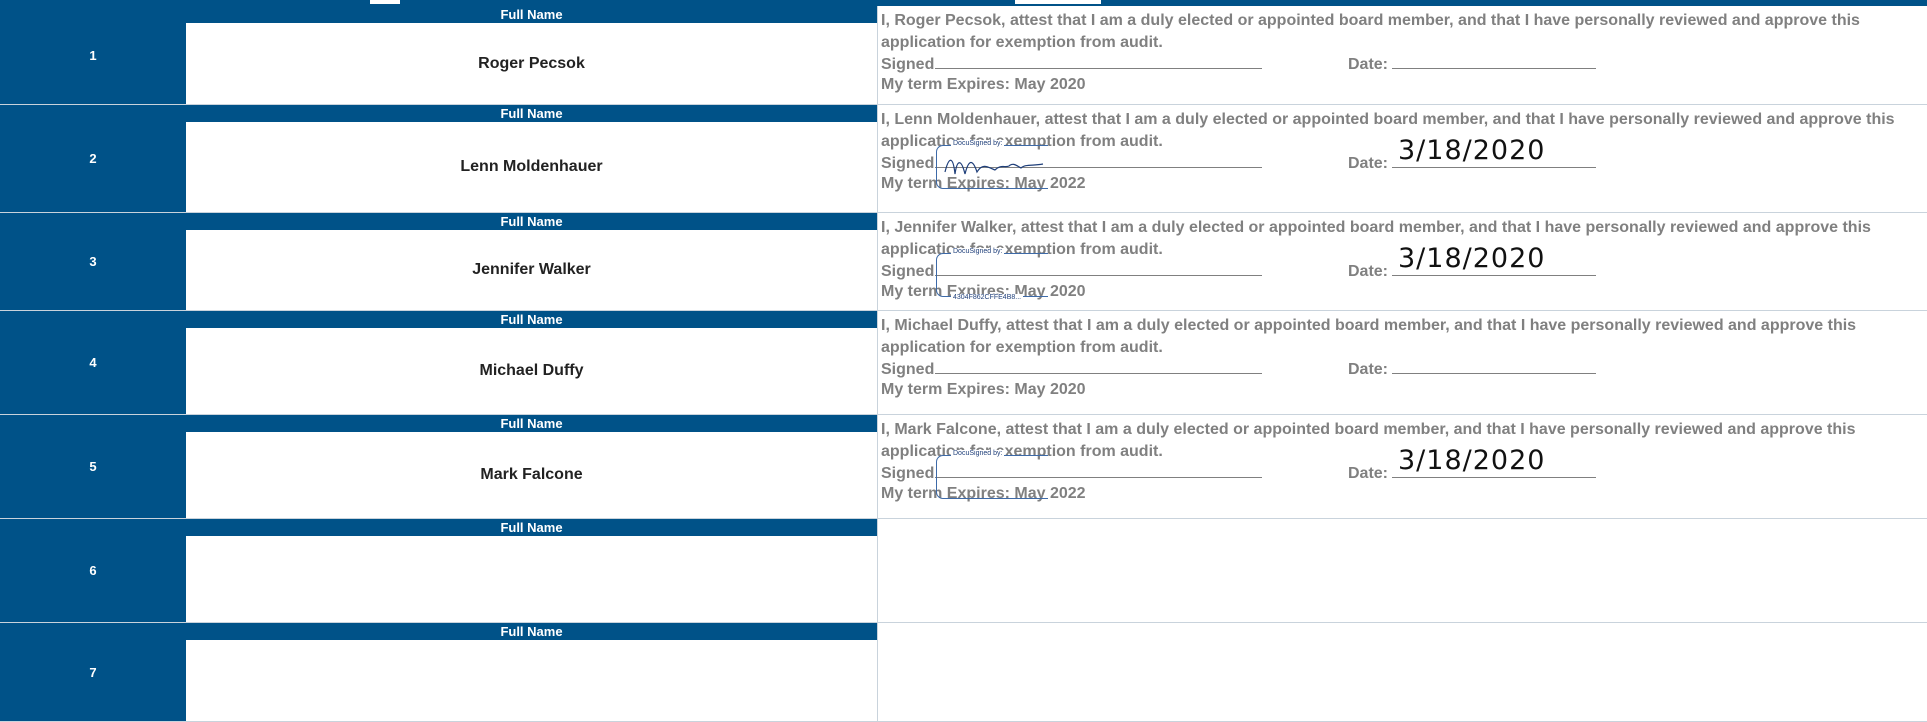 The height and width of the screenshot is (722, 1927). What do you see at coordinates (93, 55) in the screenshot?
I see `row-number: 1` at bounding box center [93, 55].